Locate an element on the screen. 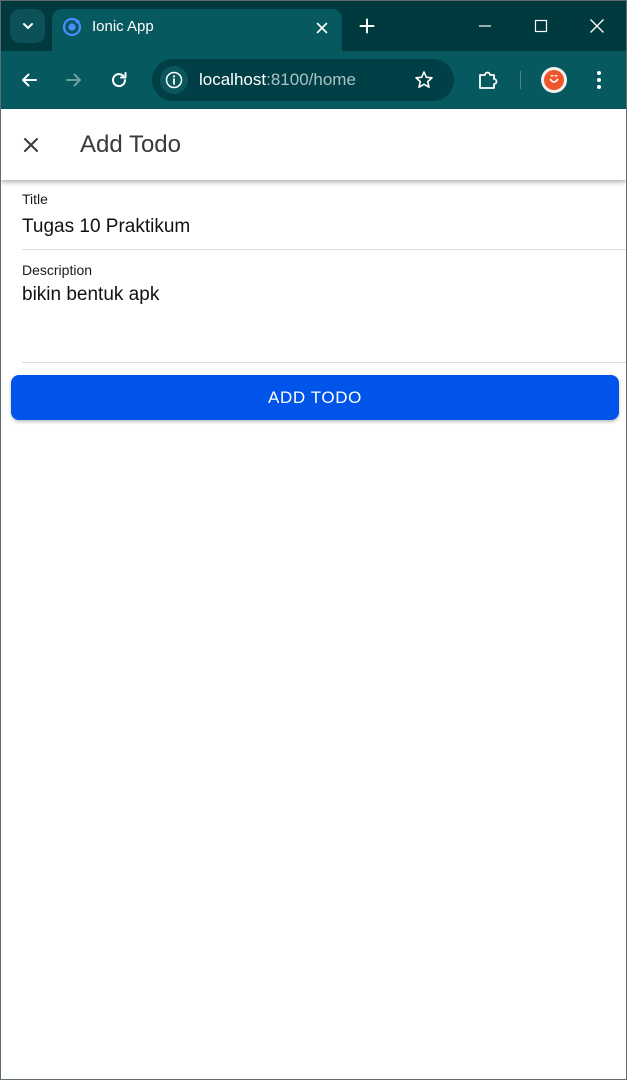 This screenshot has width=627, height=1080. back-button is located at coordinates (29, 80).